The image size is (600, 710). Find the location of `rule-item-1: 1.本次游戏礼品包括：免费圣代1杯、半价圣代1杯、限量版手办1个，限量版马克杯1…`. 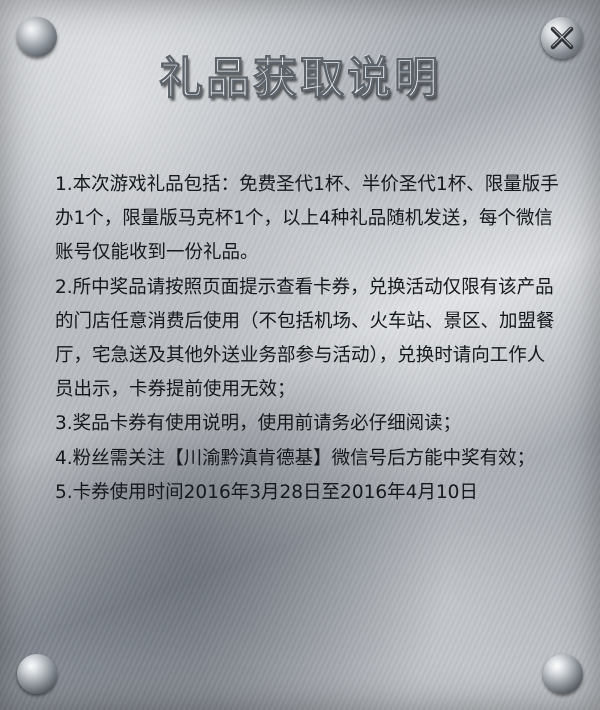

rule-item-1: 1.本次游戏礼品包括：免费圣代1杯、半价圣代1杯、限量版手办1个，限量版马克杯1… is located at coordinates (307, 219).